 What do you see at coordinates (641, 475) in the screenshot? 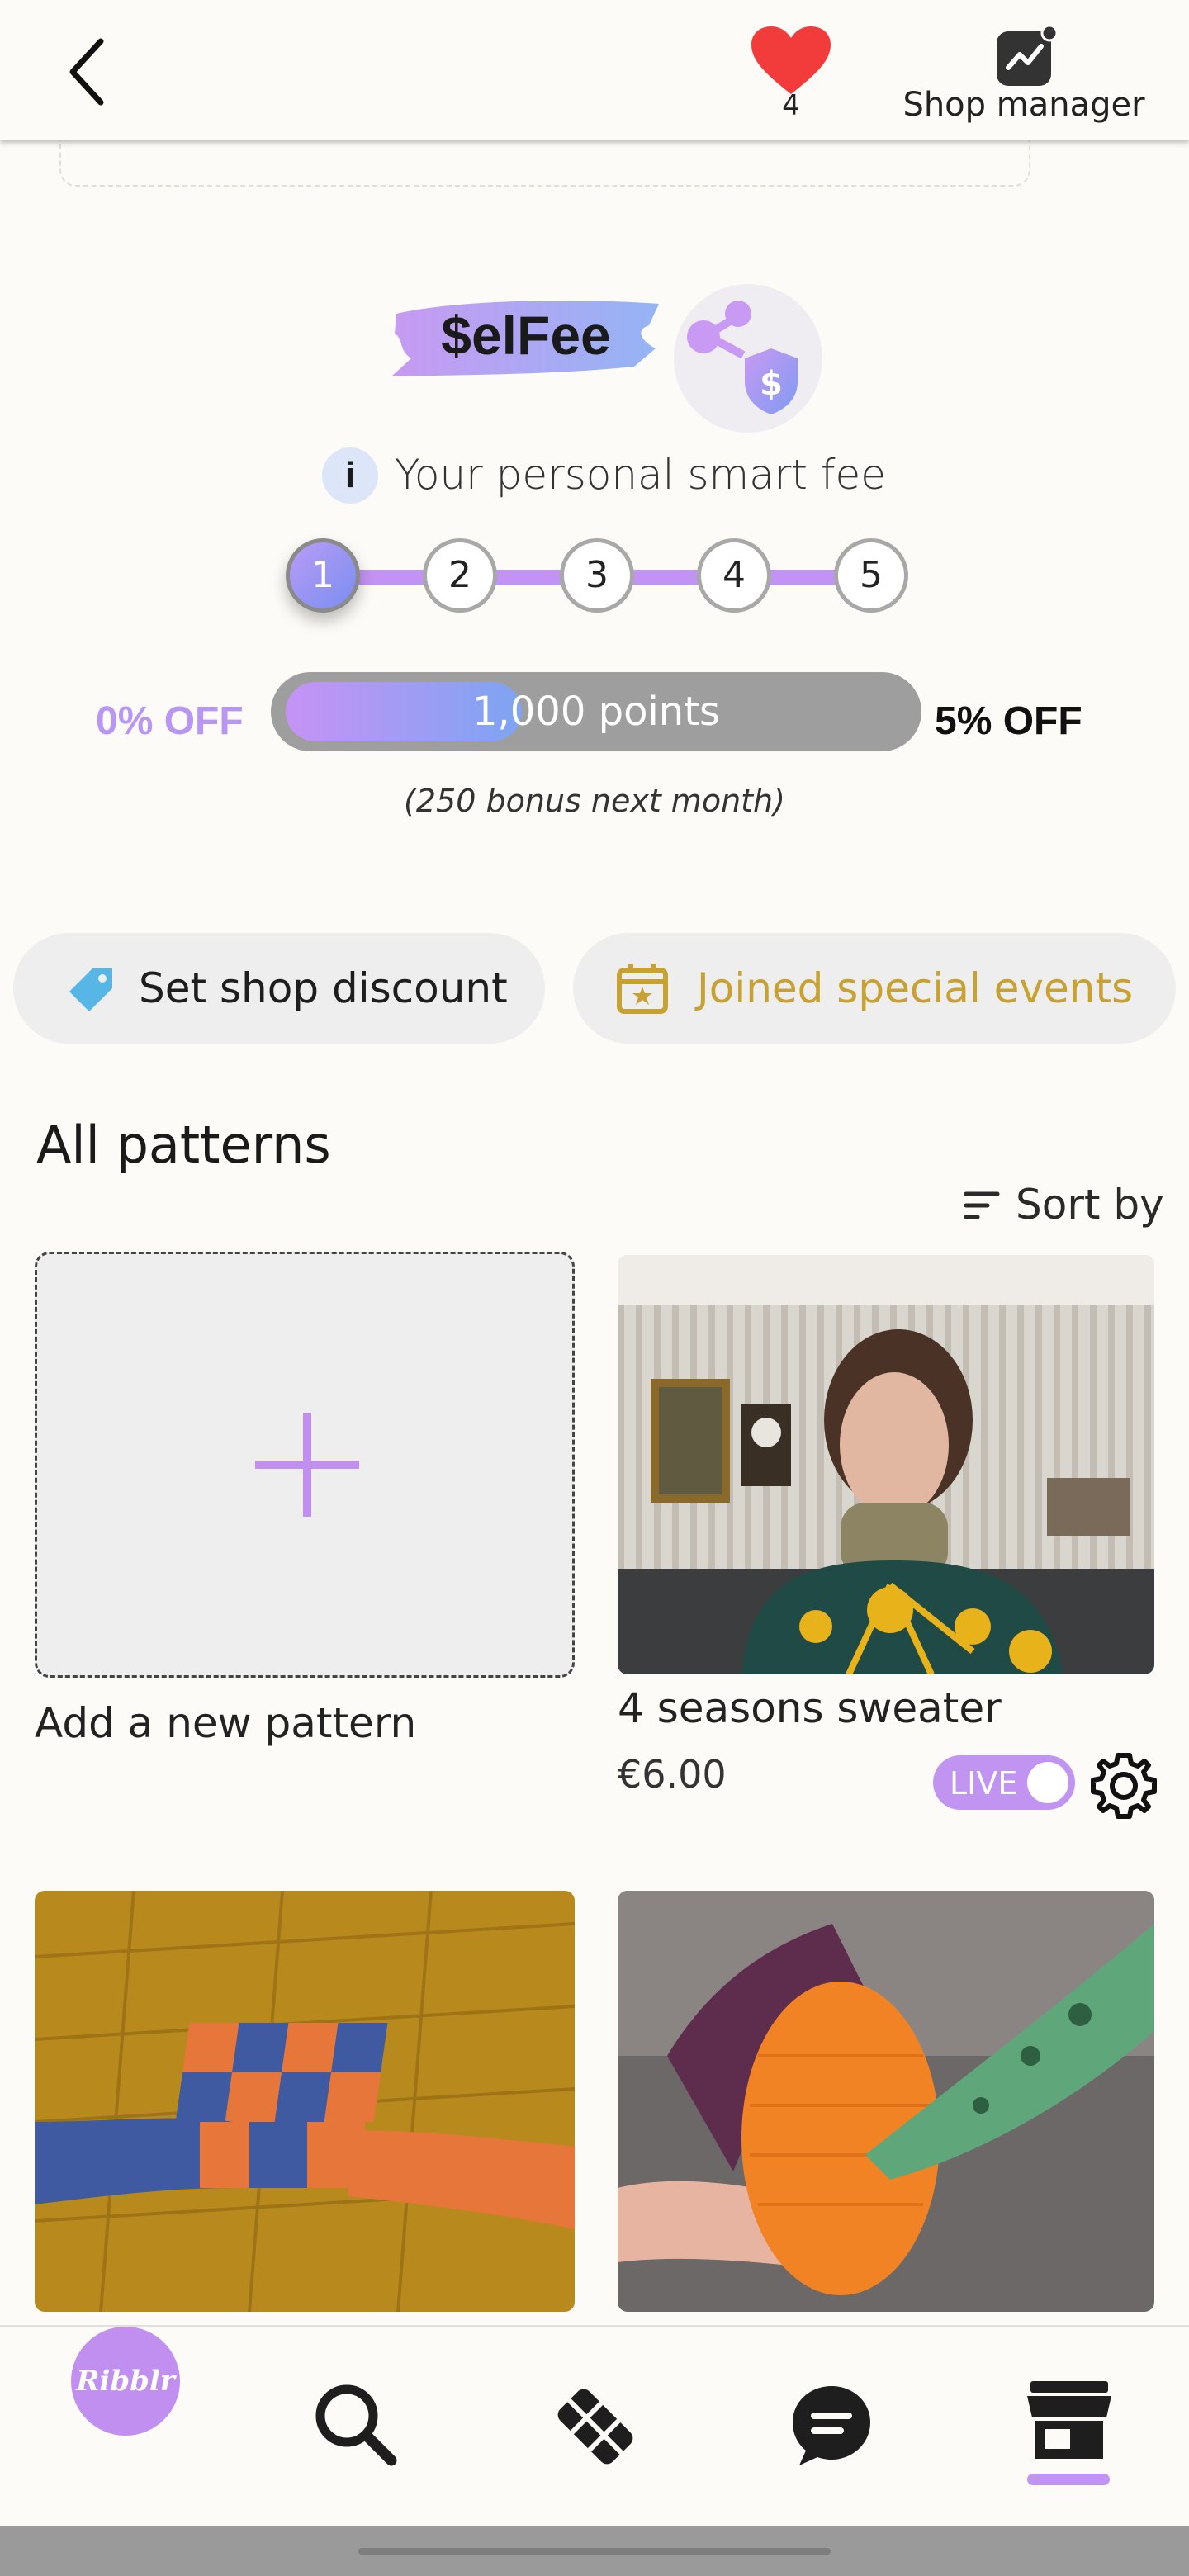
I see `selfee-info-text: Your personal smart fee` at bounding box center [641, 475].